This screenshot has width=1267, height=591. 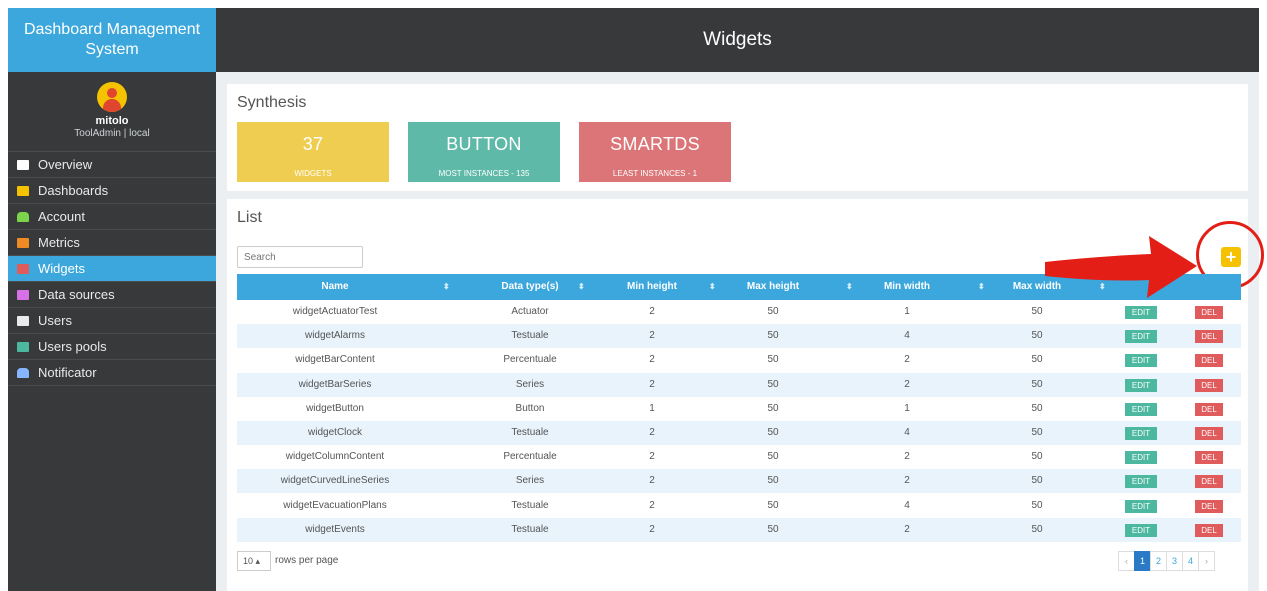 I want to click on sidebar-item-label: Widgets, so click(x=61, y=268).